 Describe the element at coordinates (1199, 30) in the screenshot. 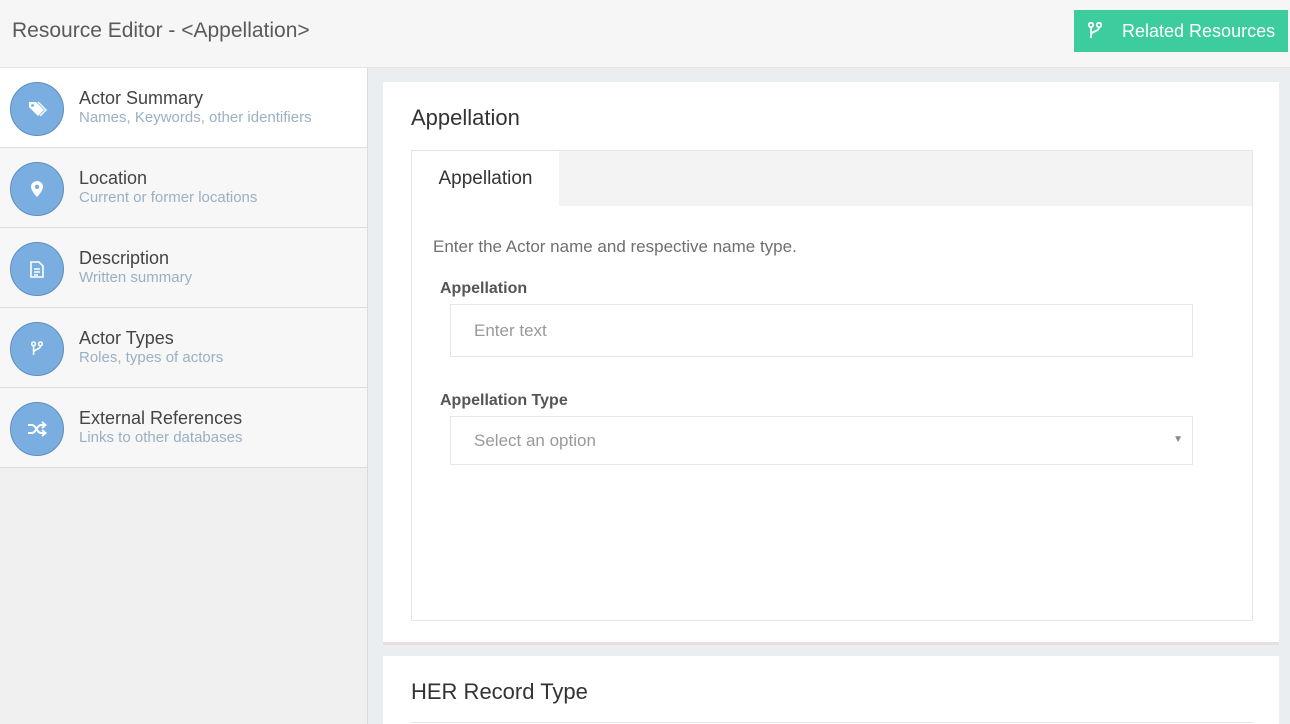

I see `related-resources-label: Related Resources` at that location.